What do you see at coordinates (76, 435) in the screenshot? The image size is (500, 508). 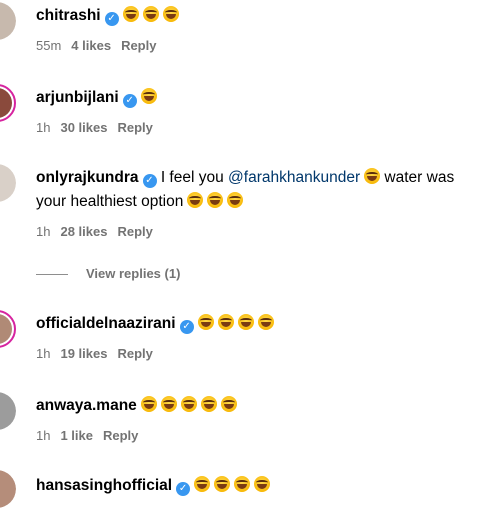 I see `comment-likes: 1 like` at bounding box center [76, 435].